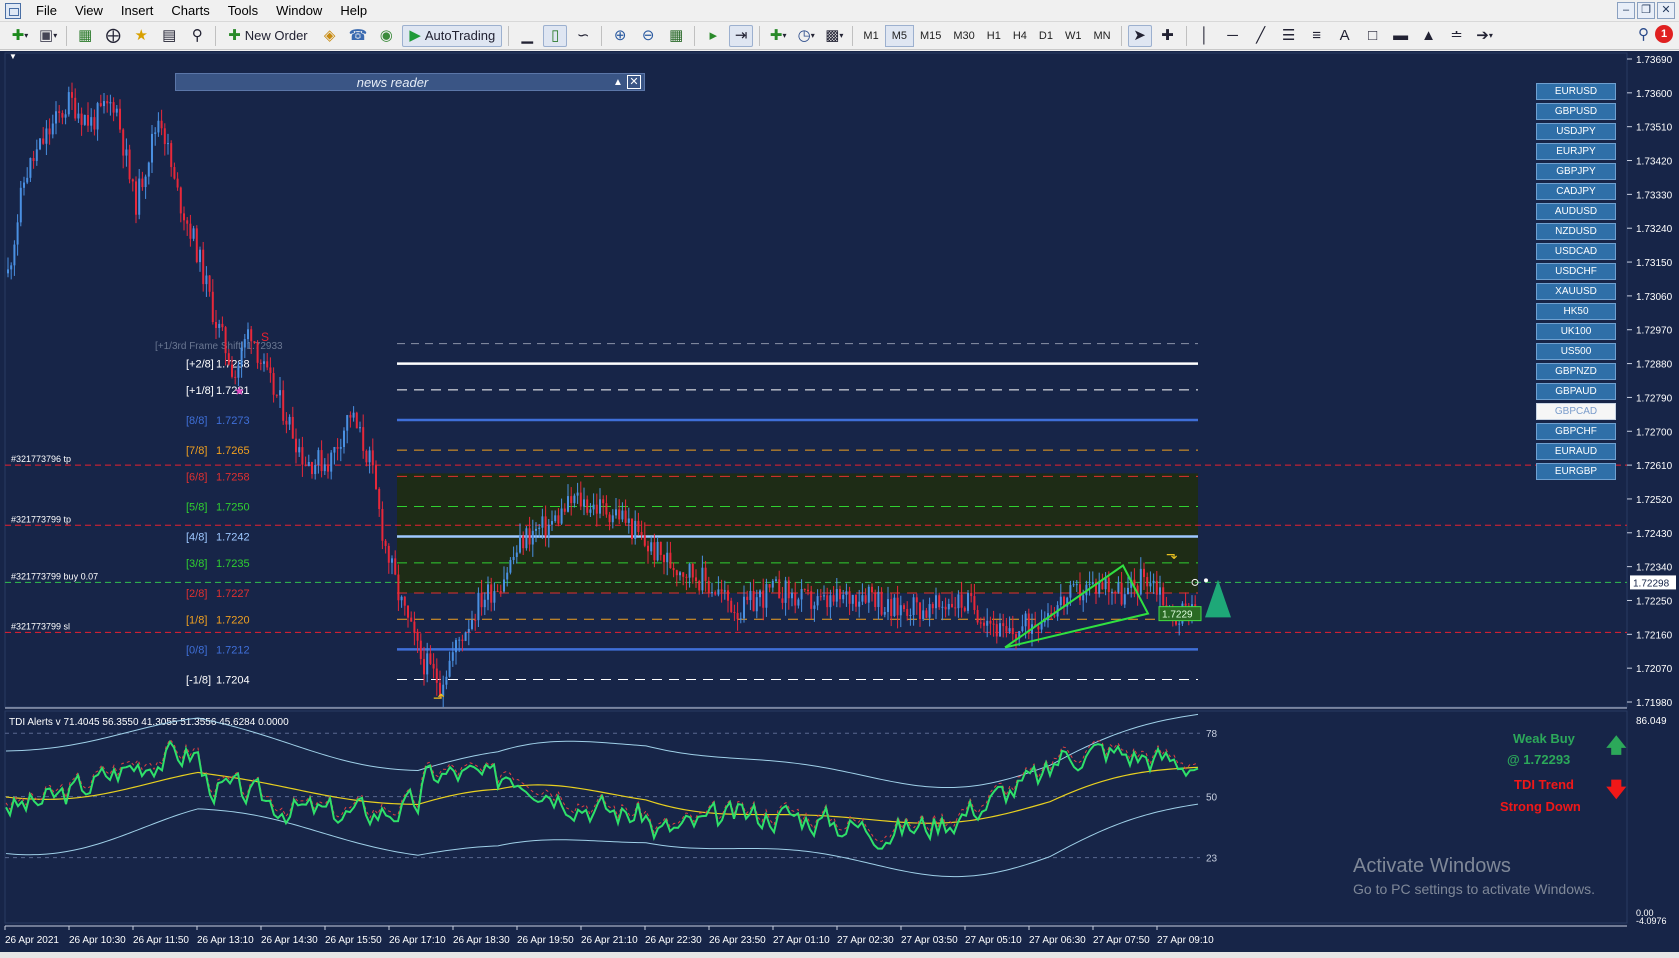  What do you see at coordinates (1261, 36) in the screenshot?
I see `trendline-button: ╱` at bounding box center [1261, 36].